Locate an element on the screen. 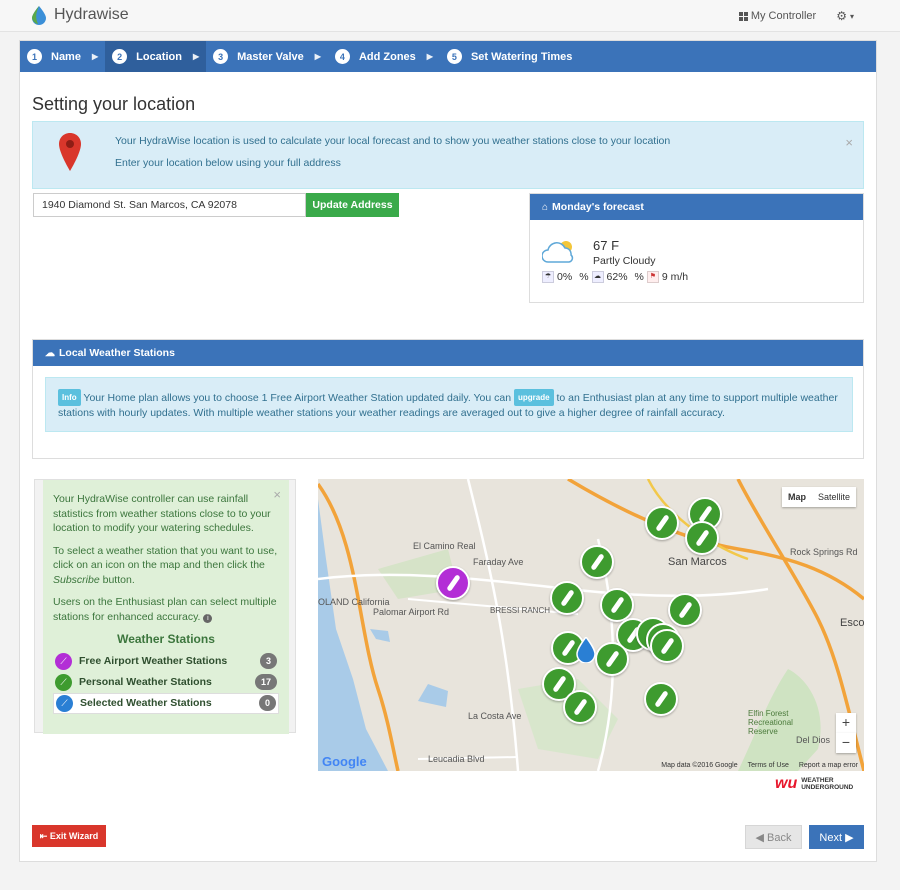  map-label-leucadia: Leucadia Blvd is located at coordinates (456, 759).